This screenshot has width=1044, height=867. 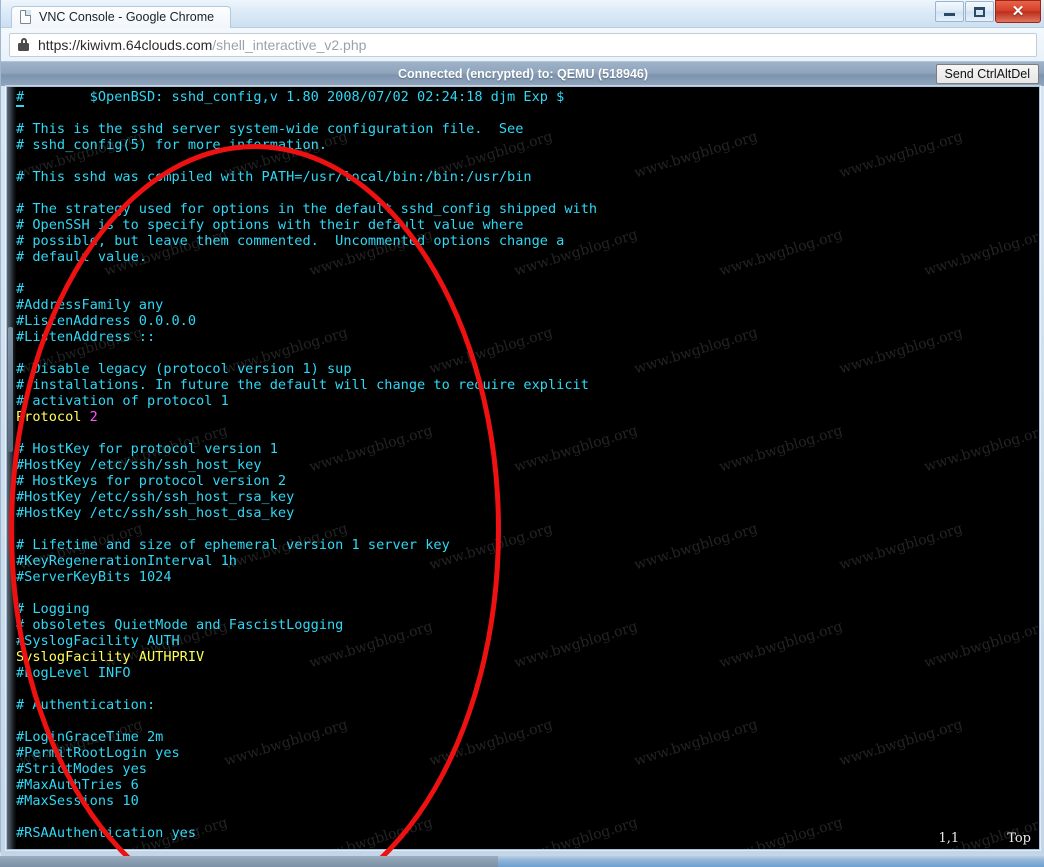 What do you see at coordinates (81, 769) in the screenshot?
I see `terminal-line: #StrictModes yes` at bounding box center [81, 769].